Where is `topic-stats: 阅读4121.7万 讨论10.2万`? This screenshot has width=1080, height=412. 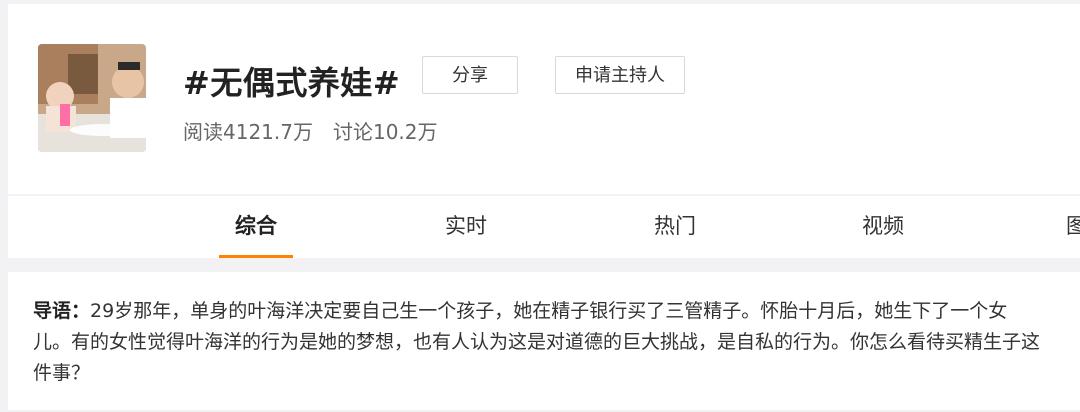 topic-stats: 阅读4121.7万 讨论10.2万 is located at coordinates (310, 130).